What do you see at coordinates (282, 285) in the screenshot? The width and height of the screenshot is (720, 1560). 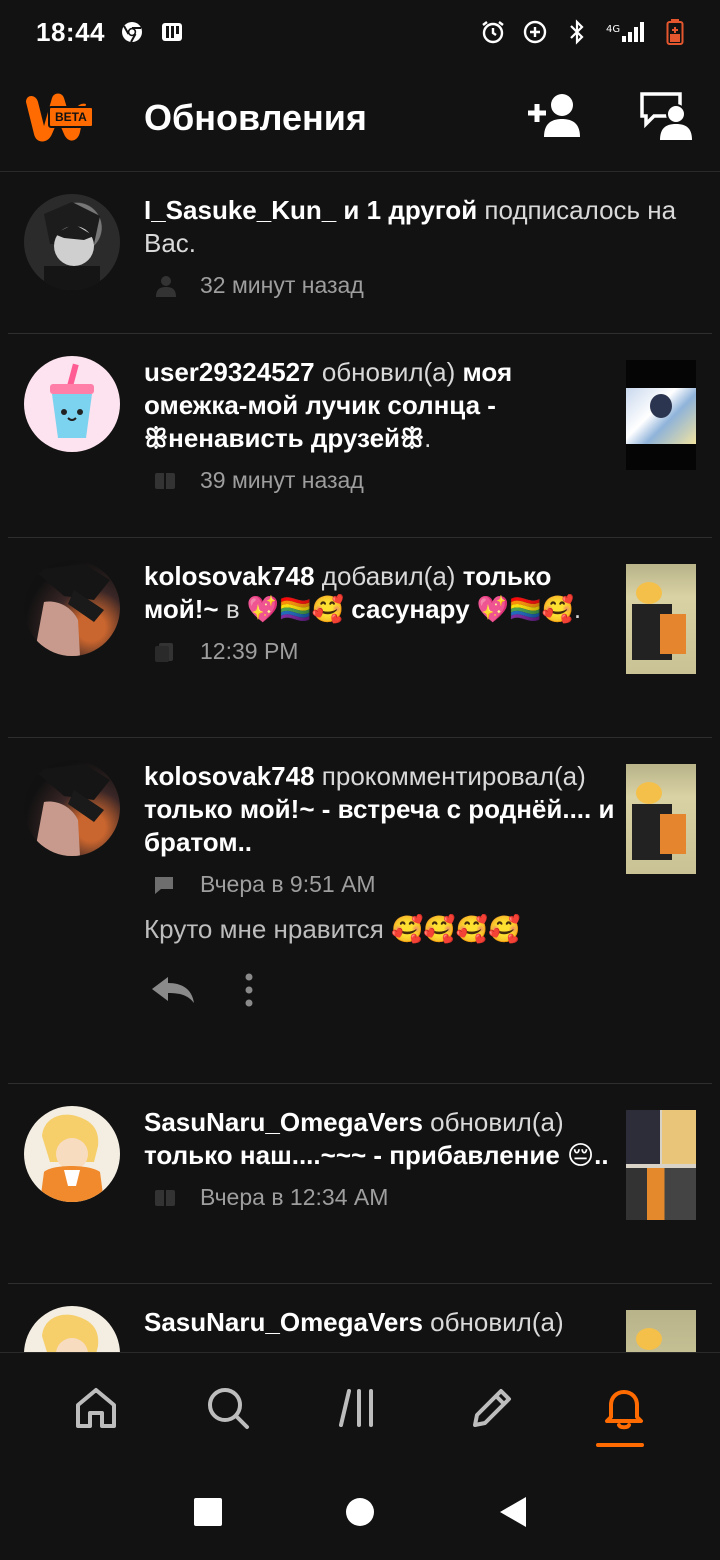 I see `notification-time: 32 минут назад` at bounding box center [282, 285].